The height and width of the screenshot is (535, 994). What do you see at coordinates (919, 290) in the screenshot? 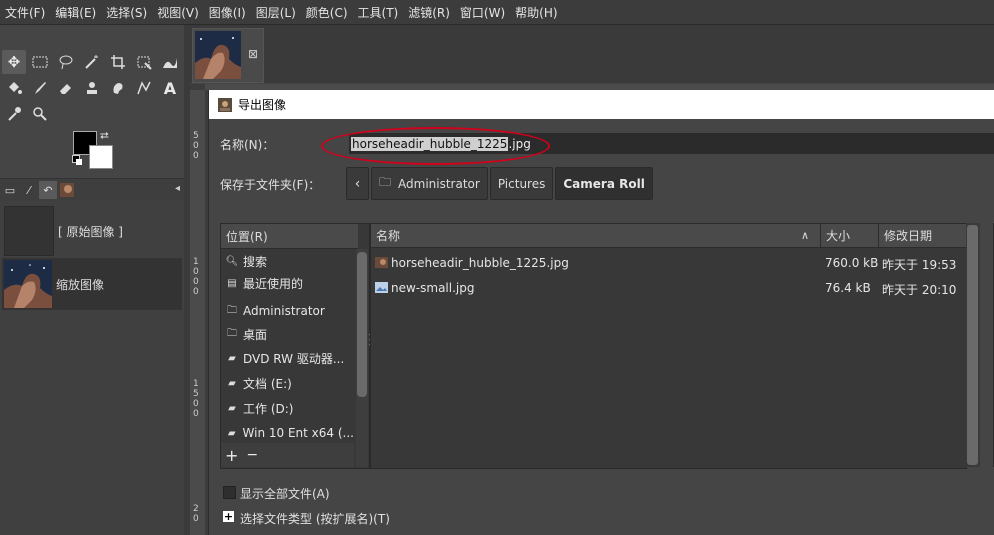
I see `file-modified: 昨天于 20:10` at bounding box center [919, 290].